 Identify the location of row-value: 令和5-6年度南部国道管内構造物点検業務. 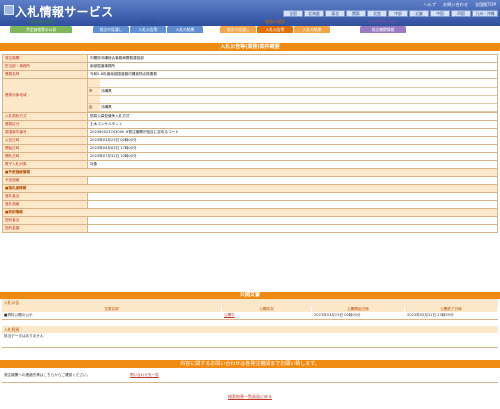
(292, 74).